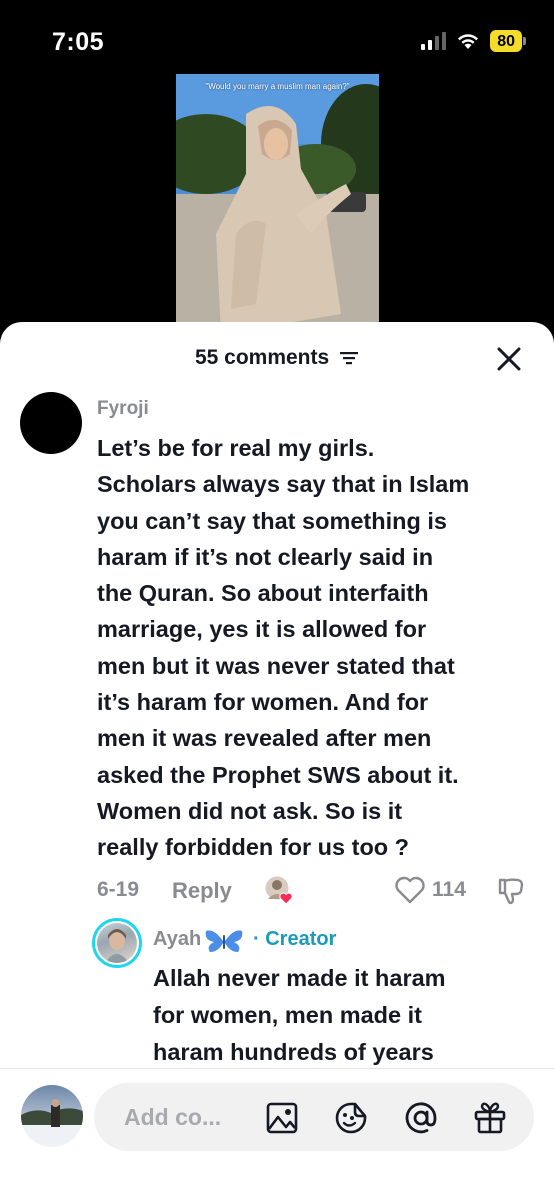 This screenshot has width=554, height=1200. I want to click on creator-liked-icon, so click(278, 890).